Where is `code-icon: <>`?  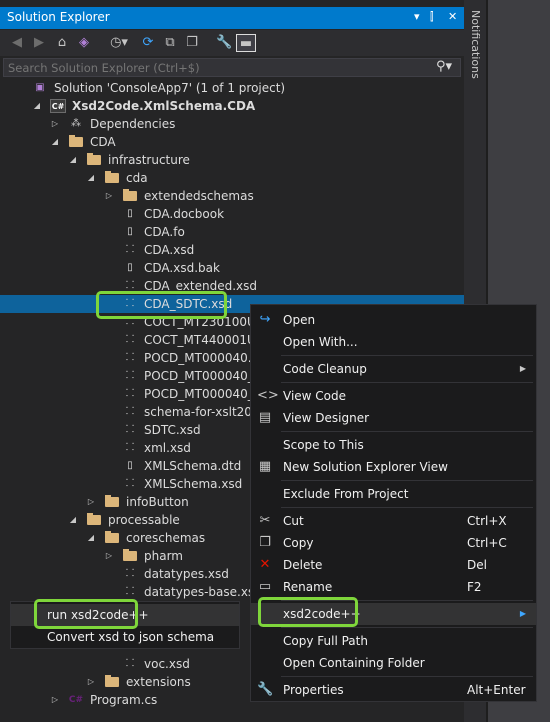 code-icon: <> is located at coordinates (268, 395).